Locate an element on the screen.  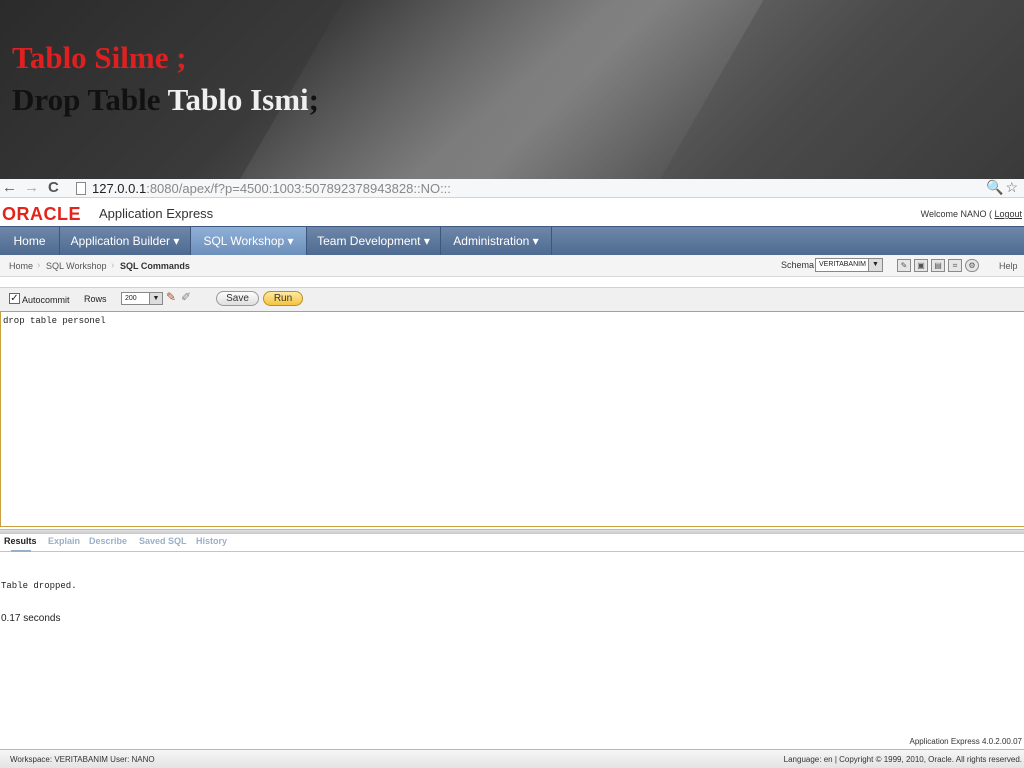
url-host: 127.0.0.1 is located at coordinates (119, 188).